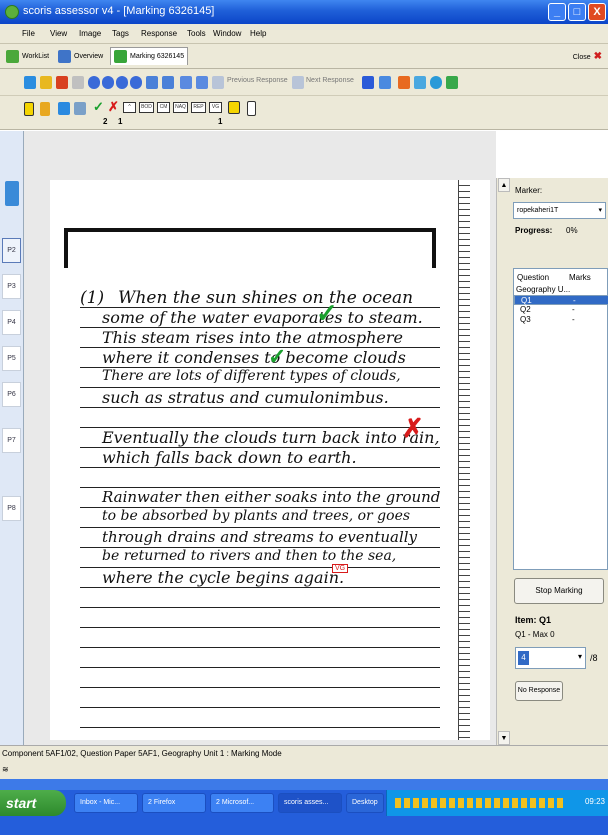  What do you see at coordinates (452, 82) in the screenshot?
I see `help-icon` at bounding box center [452, 82].